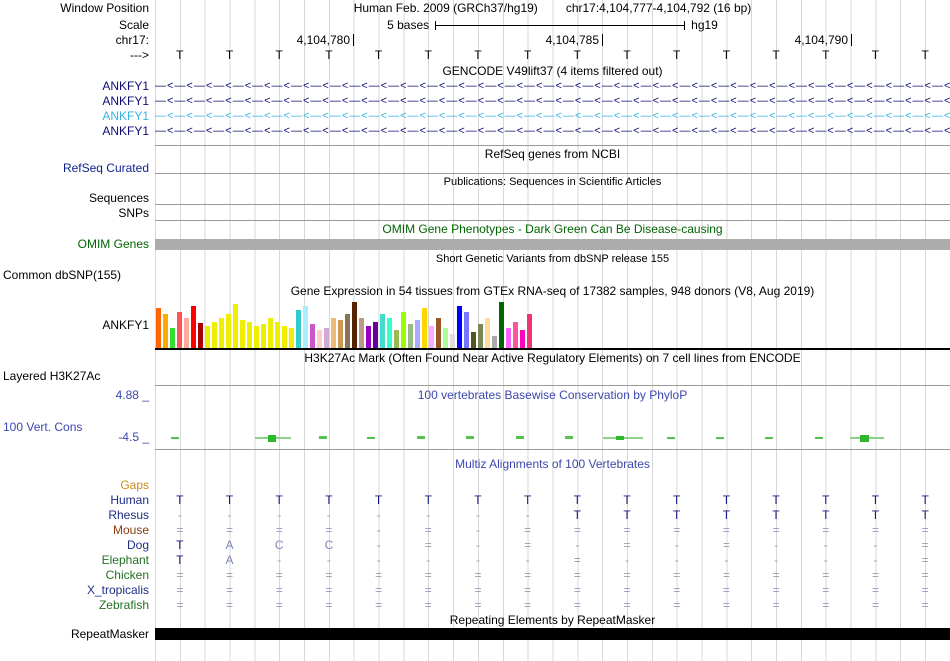 Image resolution: width=950 pixels, height=661 pixels. Describe the element at coordinates (552, 55) in the screenshot. I see `base-sequence-track: TTTTTTTTTTTTTTTT` at that location.